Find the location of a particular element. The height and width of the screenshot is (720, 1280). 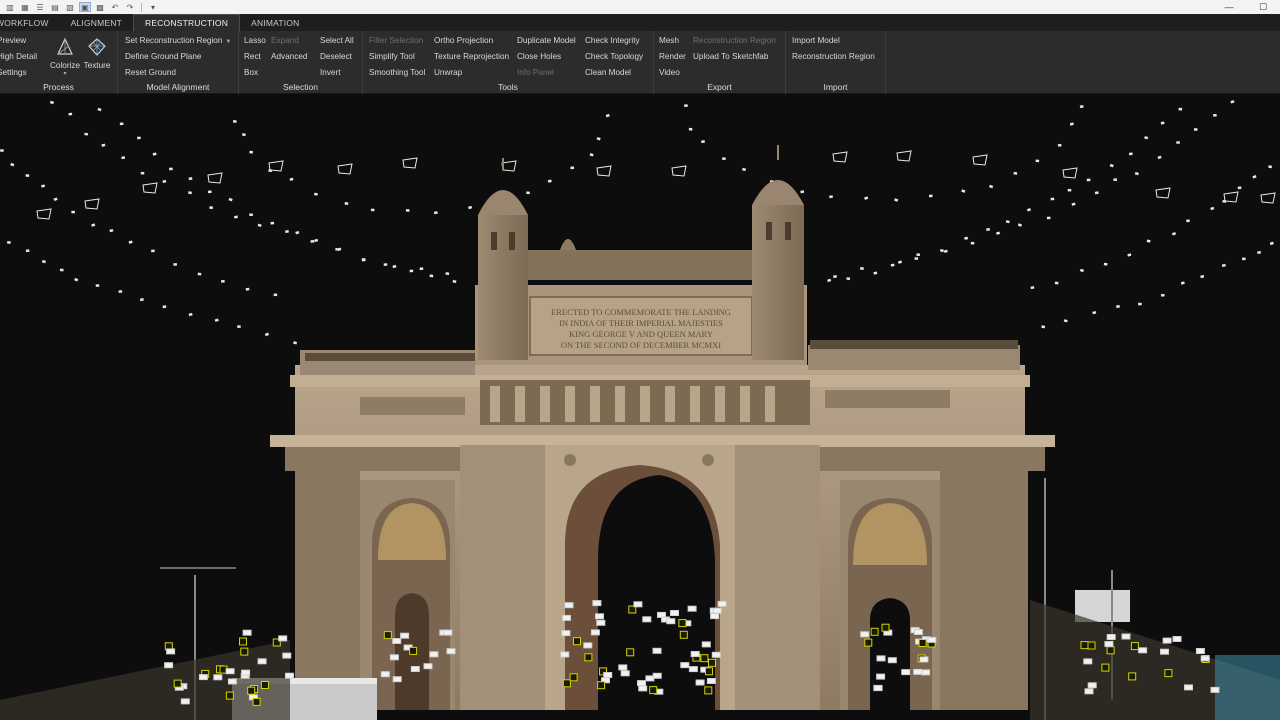

colorize-button: Colorize ▾ is located at coordinates (65, 57).